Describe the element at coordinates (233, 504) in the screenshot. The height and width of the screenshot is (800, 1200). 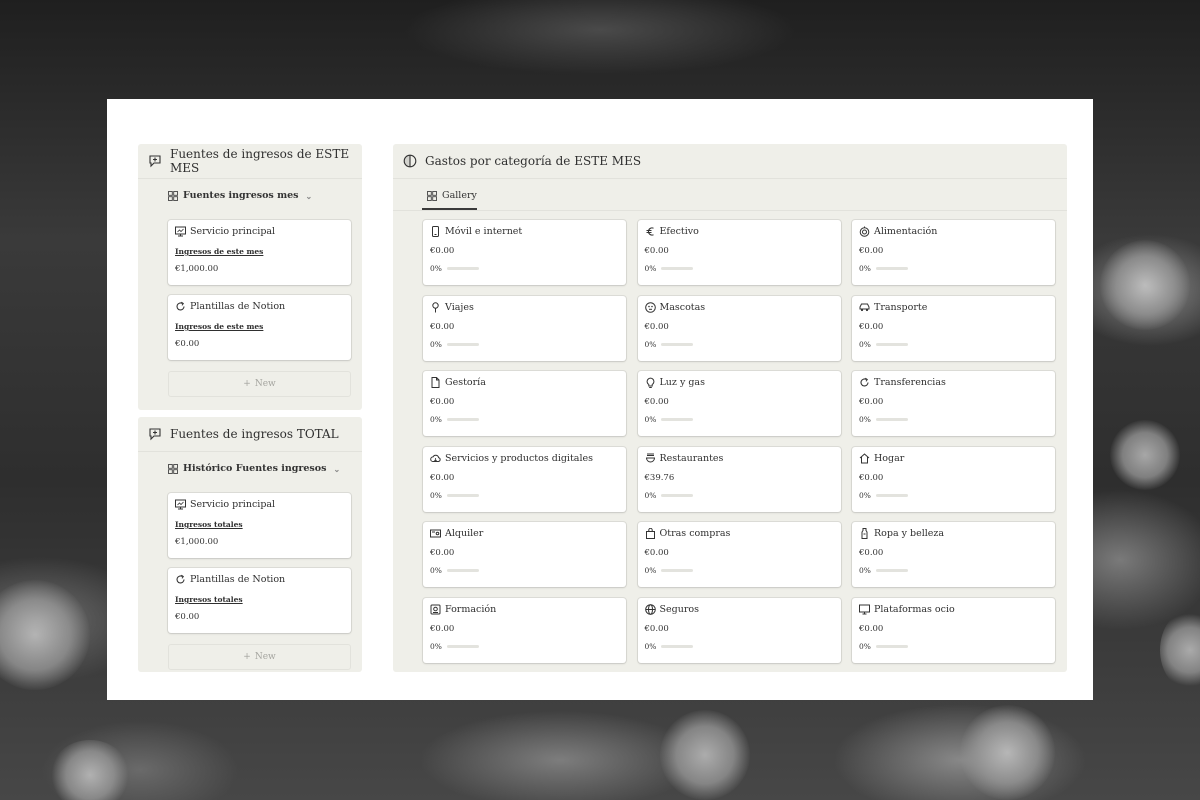
I see `card-name: Servicio principal` at that location.